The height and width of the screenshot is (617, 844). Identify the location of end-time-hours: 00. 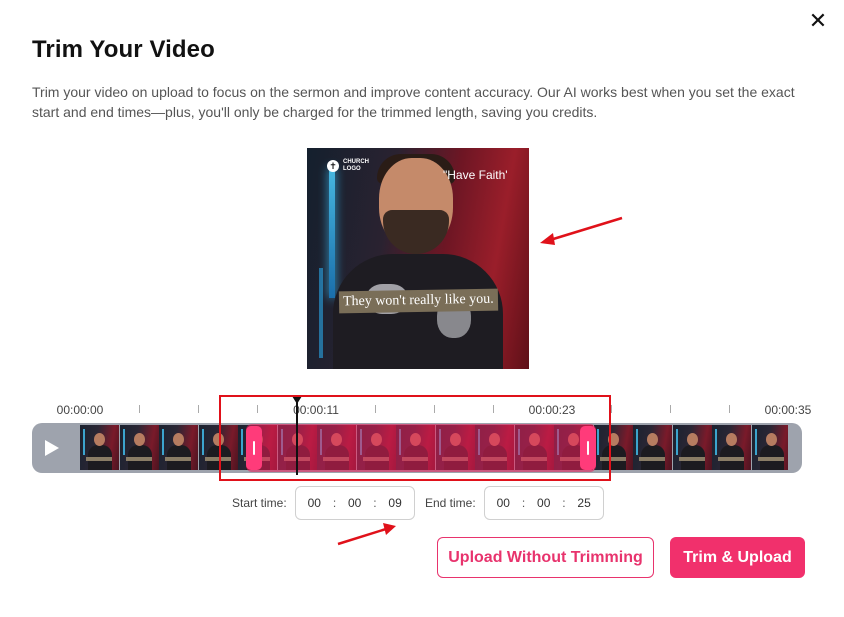
(503, 503).